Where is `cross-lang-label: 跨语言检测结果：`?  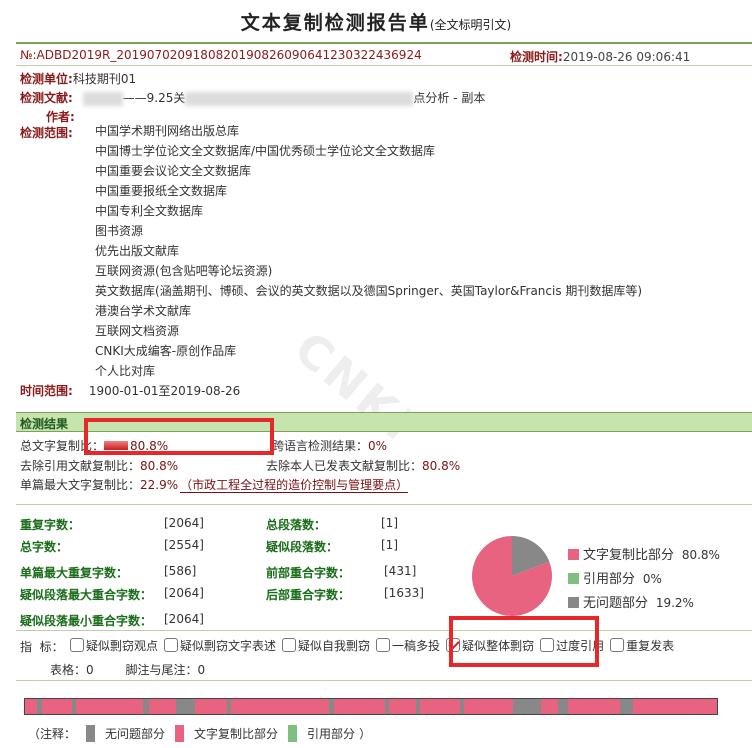 cross-lang-label: 跨语言检测结果： is located at coordinates (320, 446).